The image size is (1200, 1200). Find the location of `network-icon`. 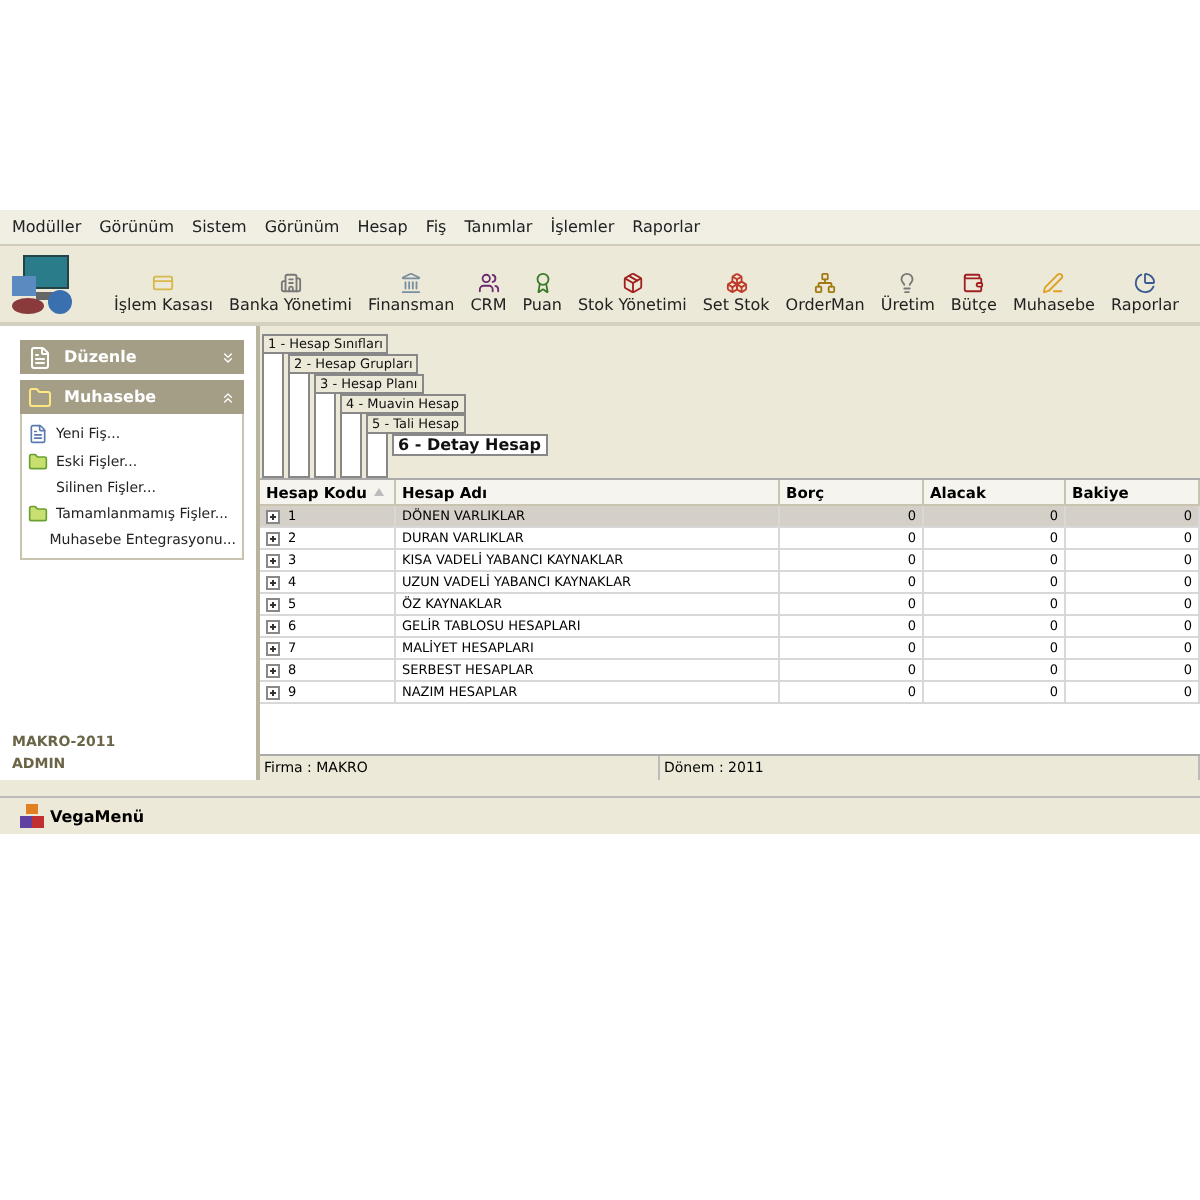

network-icon is located at coordinates (825, 283).